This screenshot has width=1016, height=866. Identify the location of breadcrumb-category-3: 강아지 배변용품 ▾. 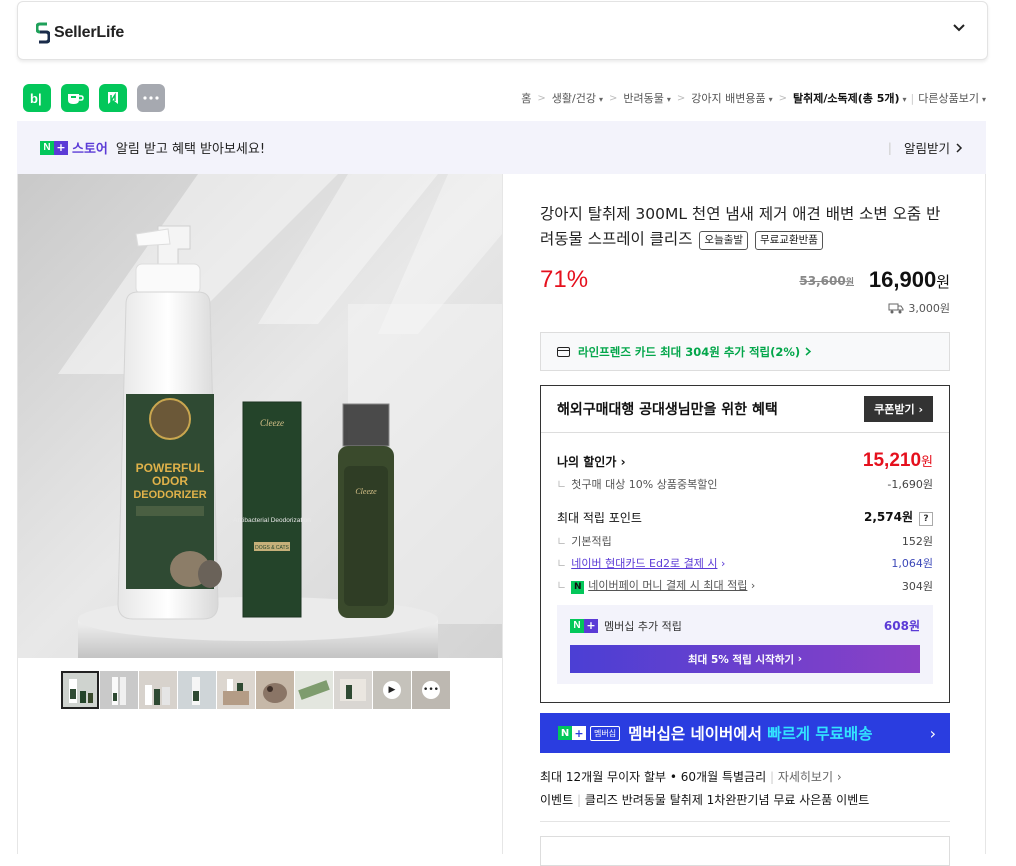
(731, 98).